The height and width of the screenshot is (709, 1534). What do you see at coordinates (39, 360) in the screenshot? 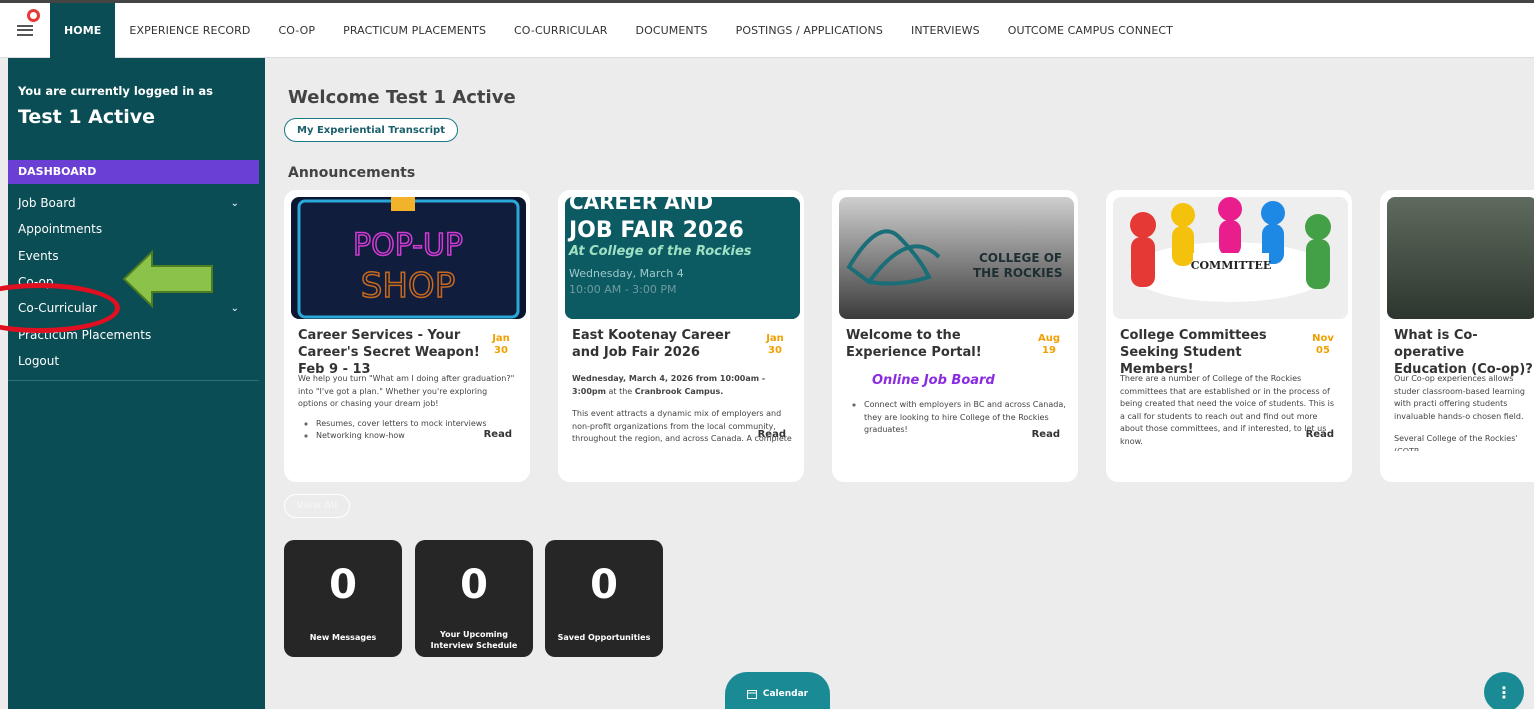
I see `sidebar-item-label: Logout` at bounding box center [39, 360].